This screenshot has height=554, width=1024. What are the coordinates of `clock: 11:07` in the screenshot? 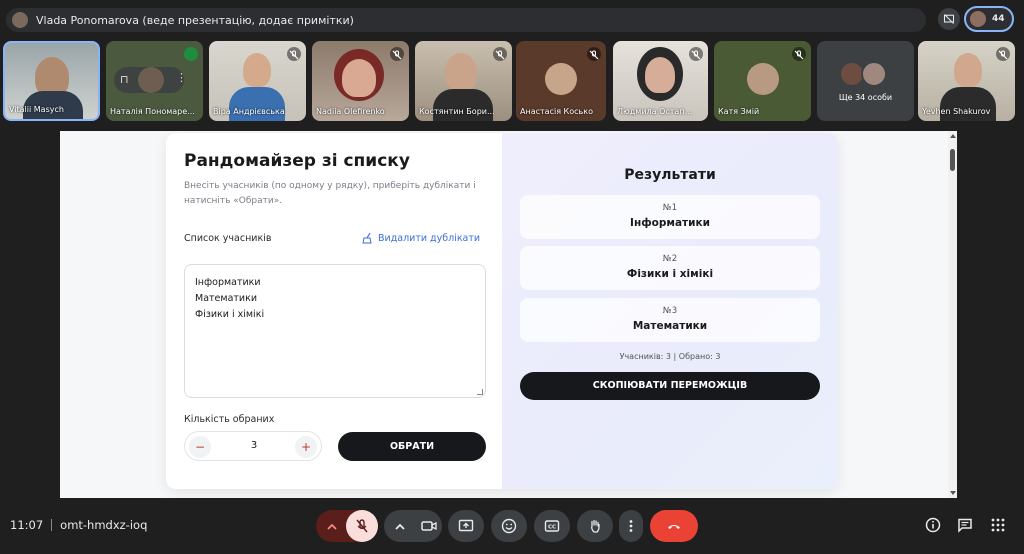 It's located at (27, 525).